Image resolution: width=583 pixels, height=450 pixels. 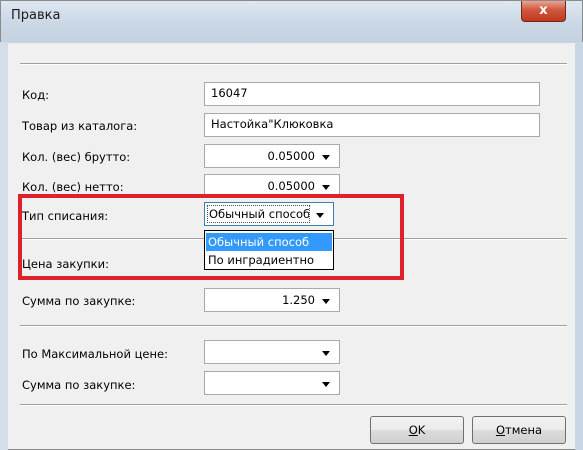 What do you see at coordinates (79, 385) in the screenshot?
I see `purchase-sum2-label: Сумма по закупке:` at bounding box center [79, 385].